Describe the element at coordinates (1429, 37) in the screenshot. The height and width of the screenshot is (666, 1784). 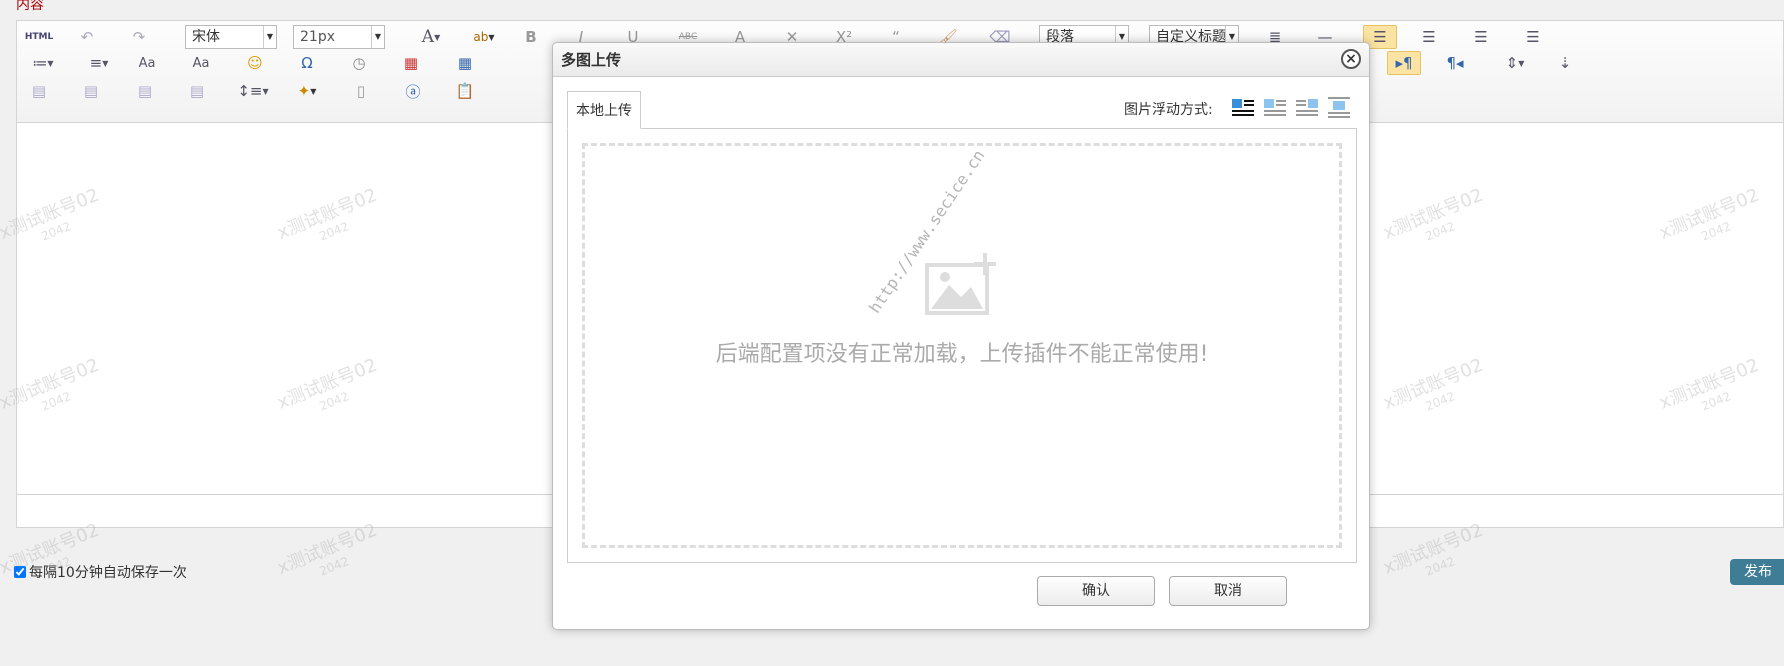
I see `align-right-icon: ☰` at that location.